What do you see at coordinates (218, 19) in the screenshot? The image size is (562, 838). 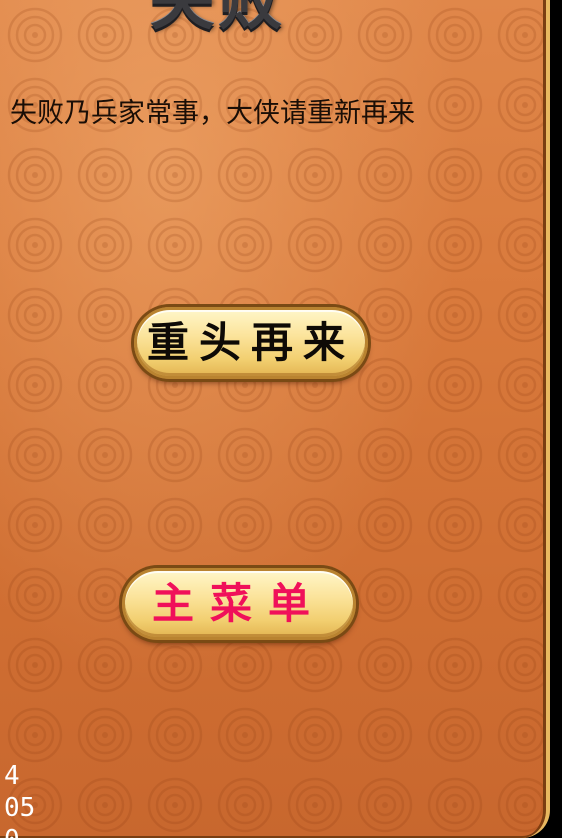 I see `result-title: 失败` at bounding box center [218, 19].